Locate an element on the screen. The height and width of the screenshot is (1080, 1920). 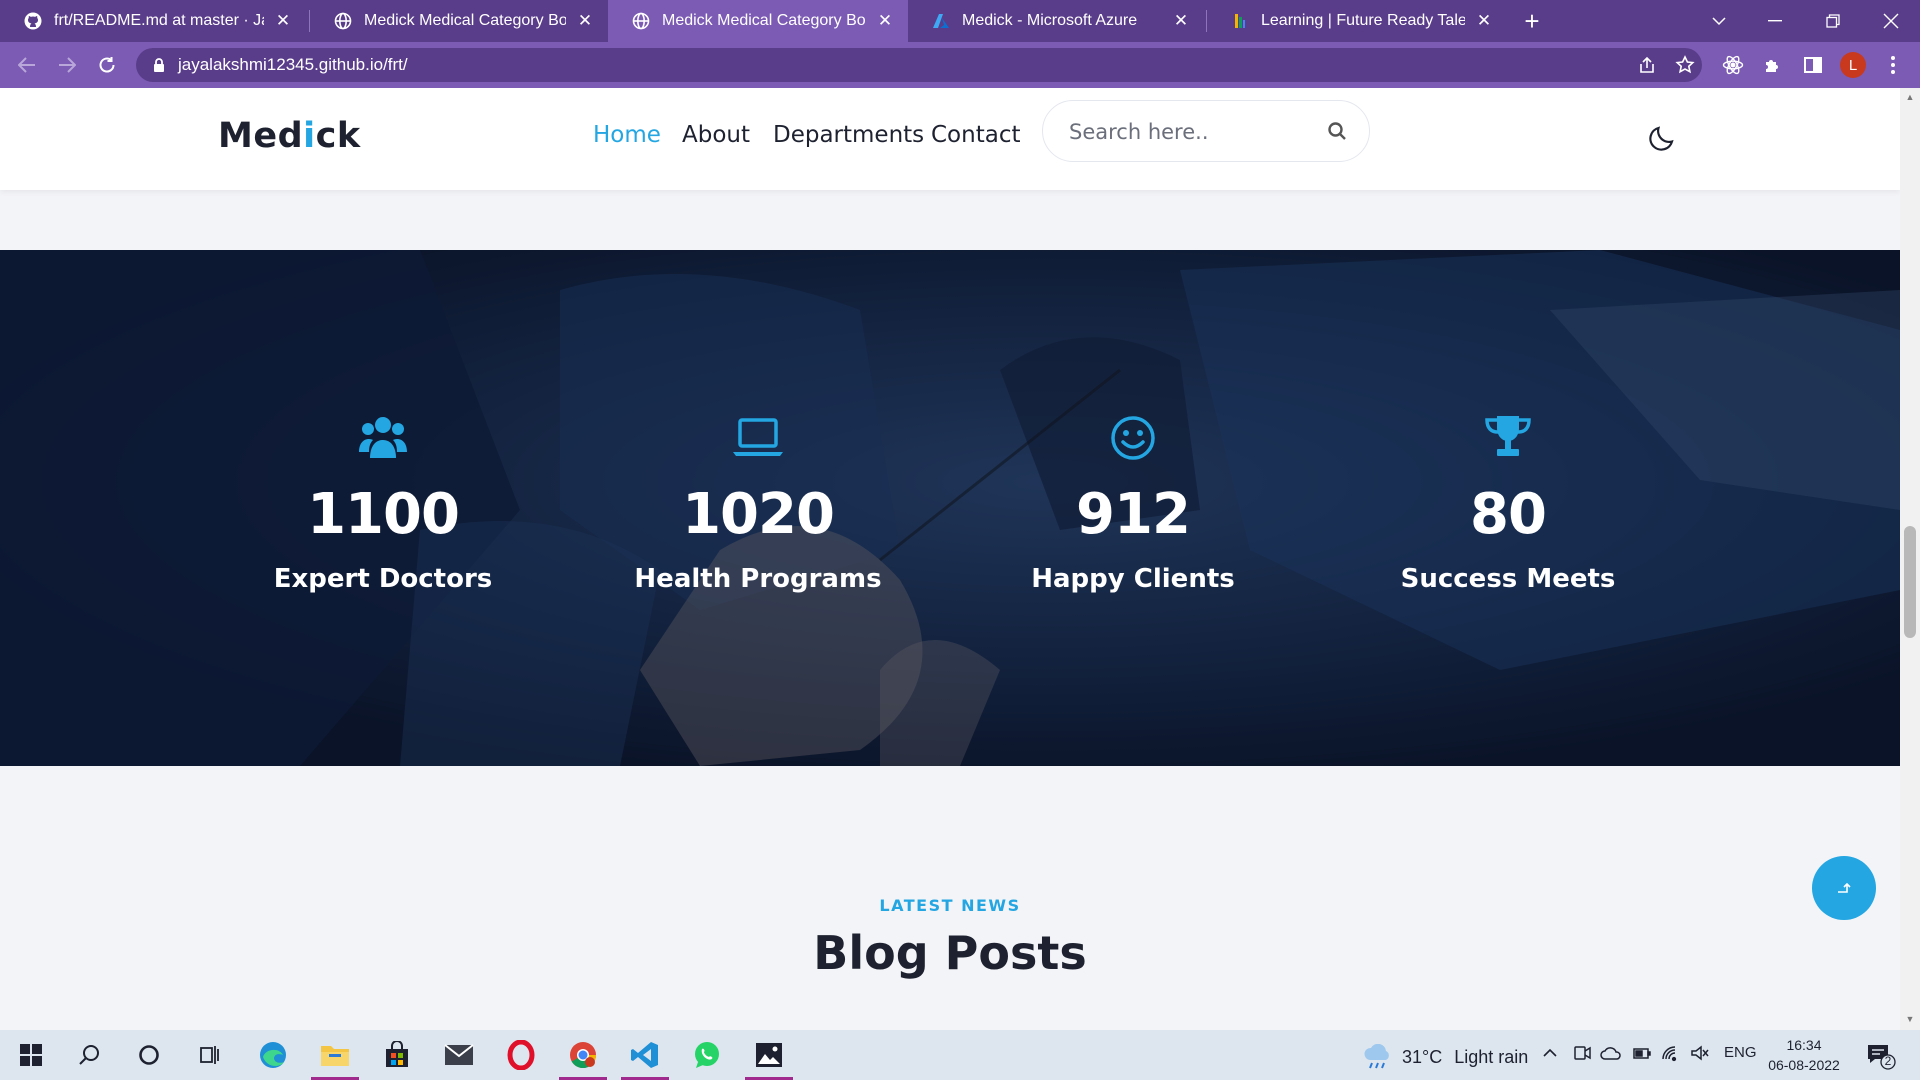
url-text: jayalakshmi12345.github.io/frt/ is located at coordinates (293, 65).